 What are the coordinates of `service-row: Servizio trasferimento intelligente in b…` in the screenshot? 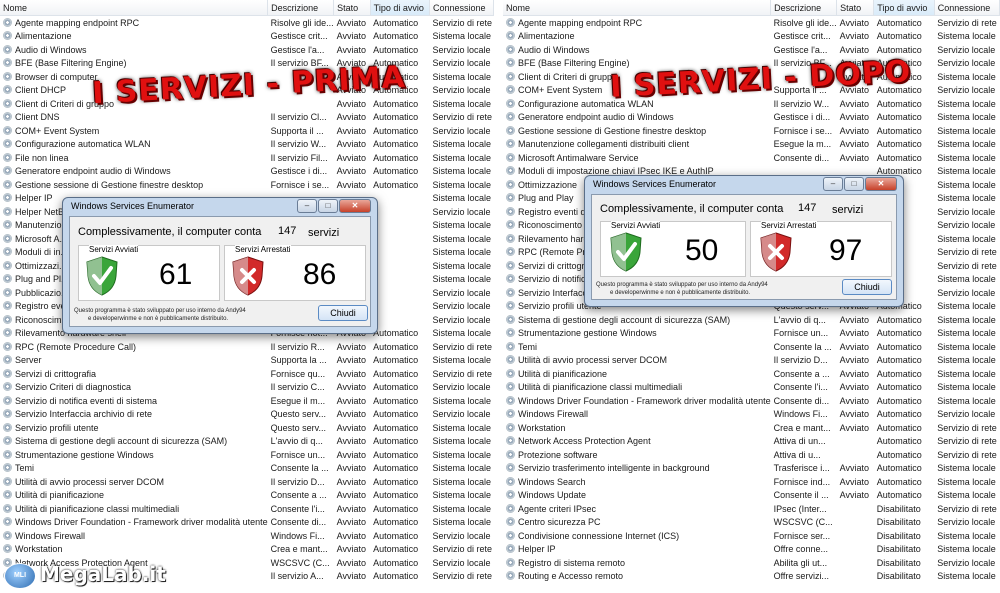 It's located at (751, 469).